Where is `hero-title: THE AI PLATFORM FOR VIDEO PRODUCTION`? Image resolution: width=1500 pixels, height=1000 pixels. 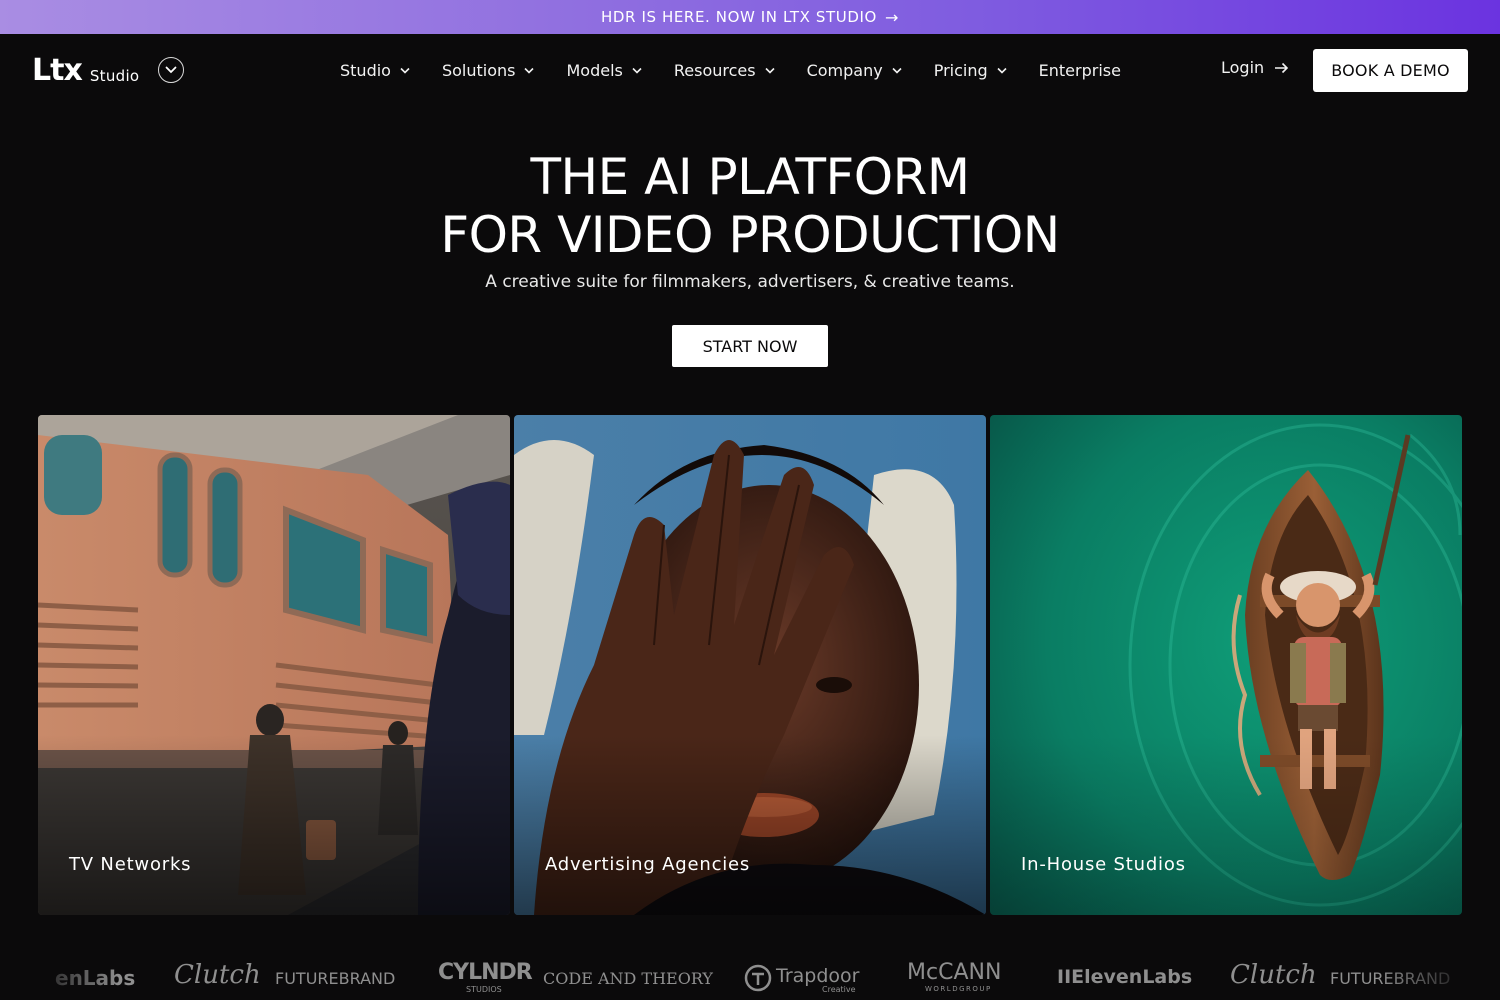
hero-title: THE AI PLATFORM FOR VIDEO PRODUCTION is located at coordinates (750, 206).